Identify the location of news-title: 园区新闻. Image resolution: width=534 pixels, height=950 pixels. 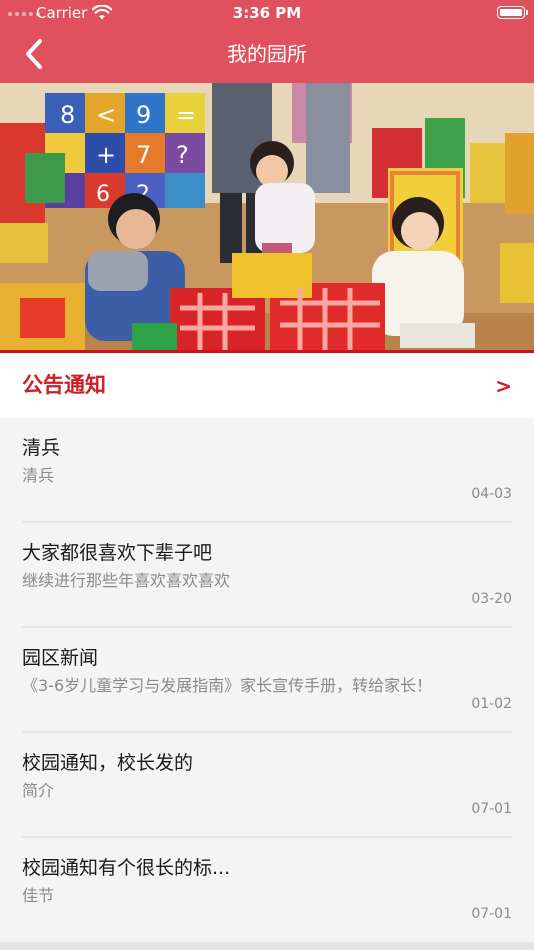
(60, 658).